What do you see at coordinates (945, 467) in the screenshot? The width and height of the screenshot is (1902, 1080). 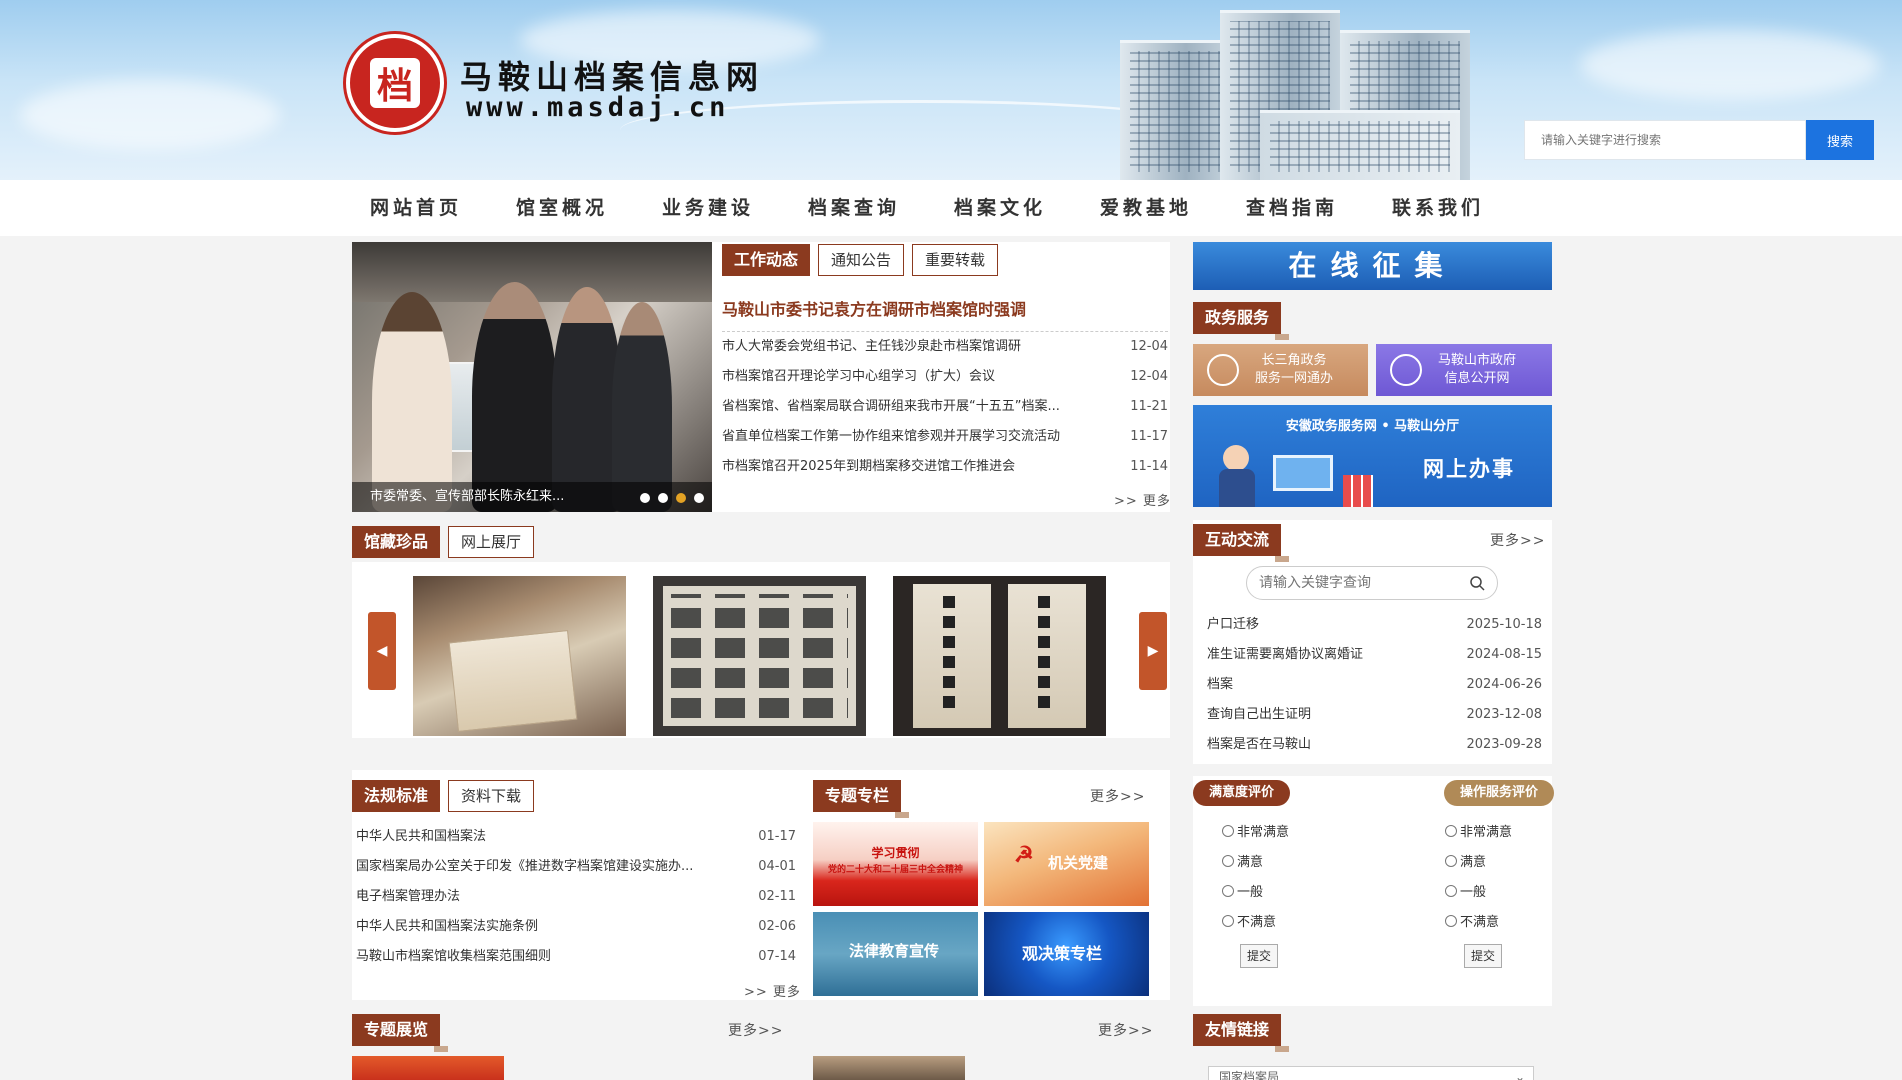 I see `list-item: 市档案馆召开2025年到期档案移交进馆工作推进会 11-14` at bounding box center [945, 467].